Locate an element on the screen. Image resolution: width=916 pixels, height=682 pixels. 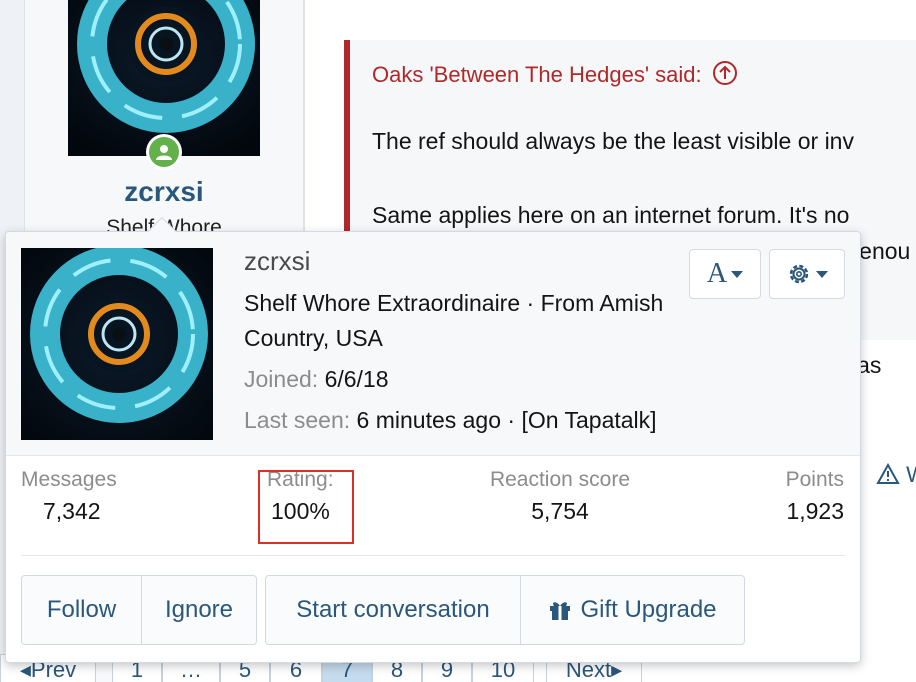
user-avatar is located at coordinates (164, 78).